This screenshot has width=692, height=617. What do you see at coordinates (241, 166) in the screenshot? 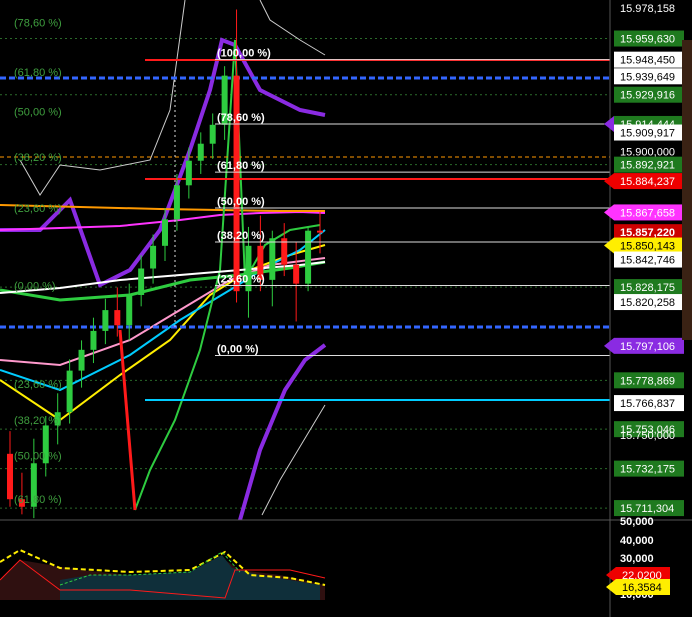
I see `fib-right-label: (61,80 %)` at bounding box center [241, 166].